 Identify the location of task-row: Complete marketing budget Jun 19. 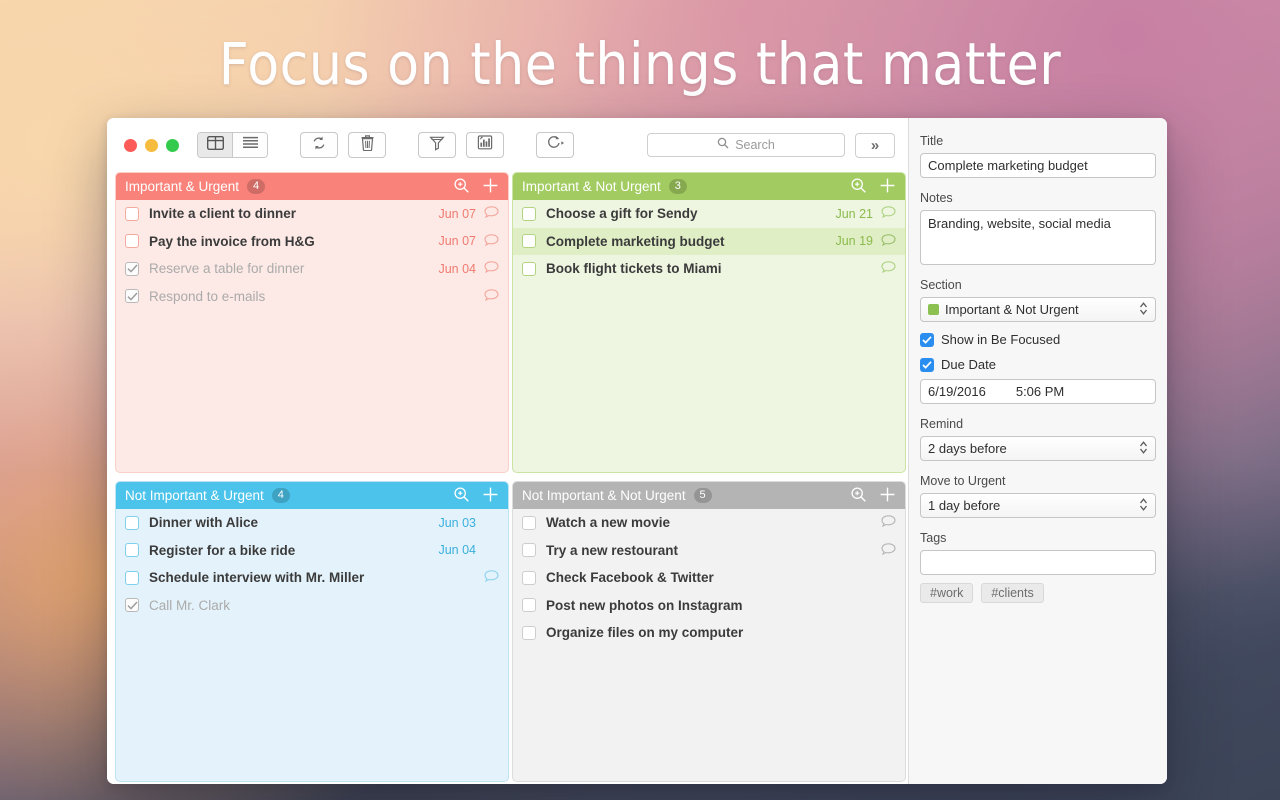
(709, 241).